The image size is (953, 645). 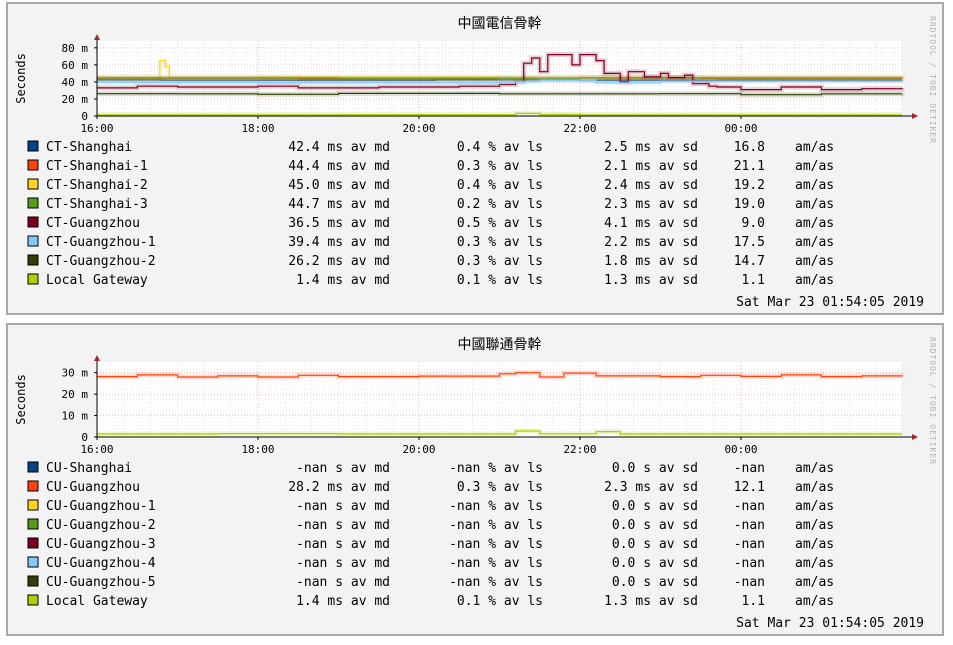 I want to click on legend-median: 39.4 ms av md, so click(x=339, y=242).